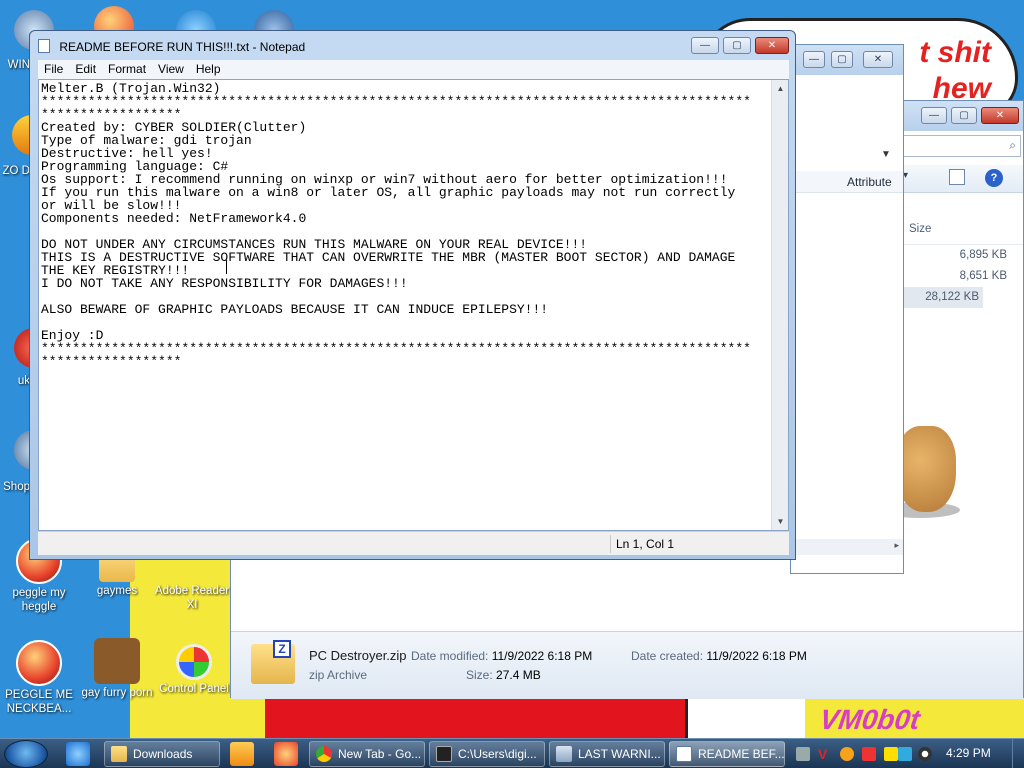 Image resolution: width=1024 pixels, height=768 pixels. What do you see at coordinates (926, 469) in the screenshot?
I see `hamster-body` at bounding box center [926, 469].